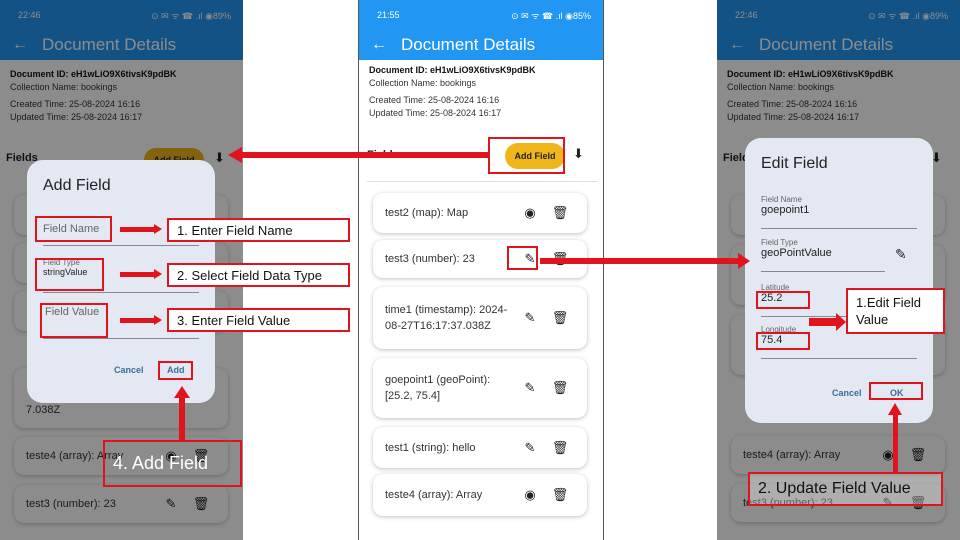  What do you see at coordinates (895, 311) in the screenshot?
I see `annotation-edit1: 1.Edit Field Value` at bounding box center [895, 311].